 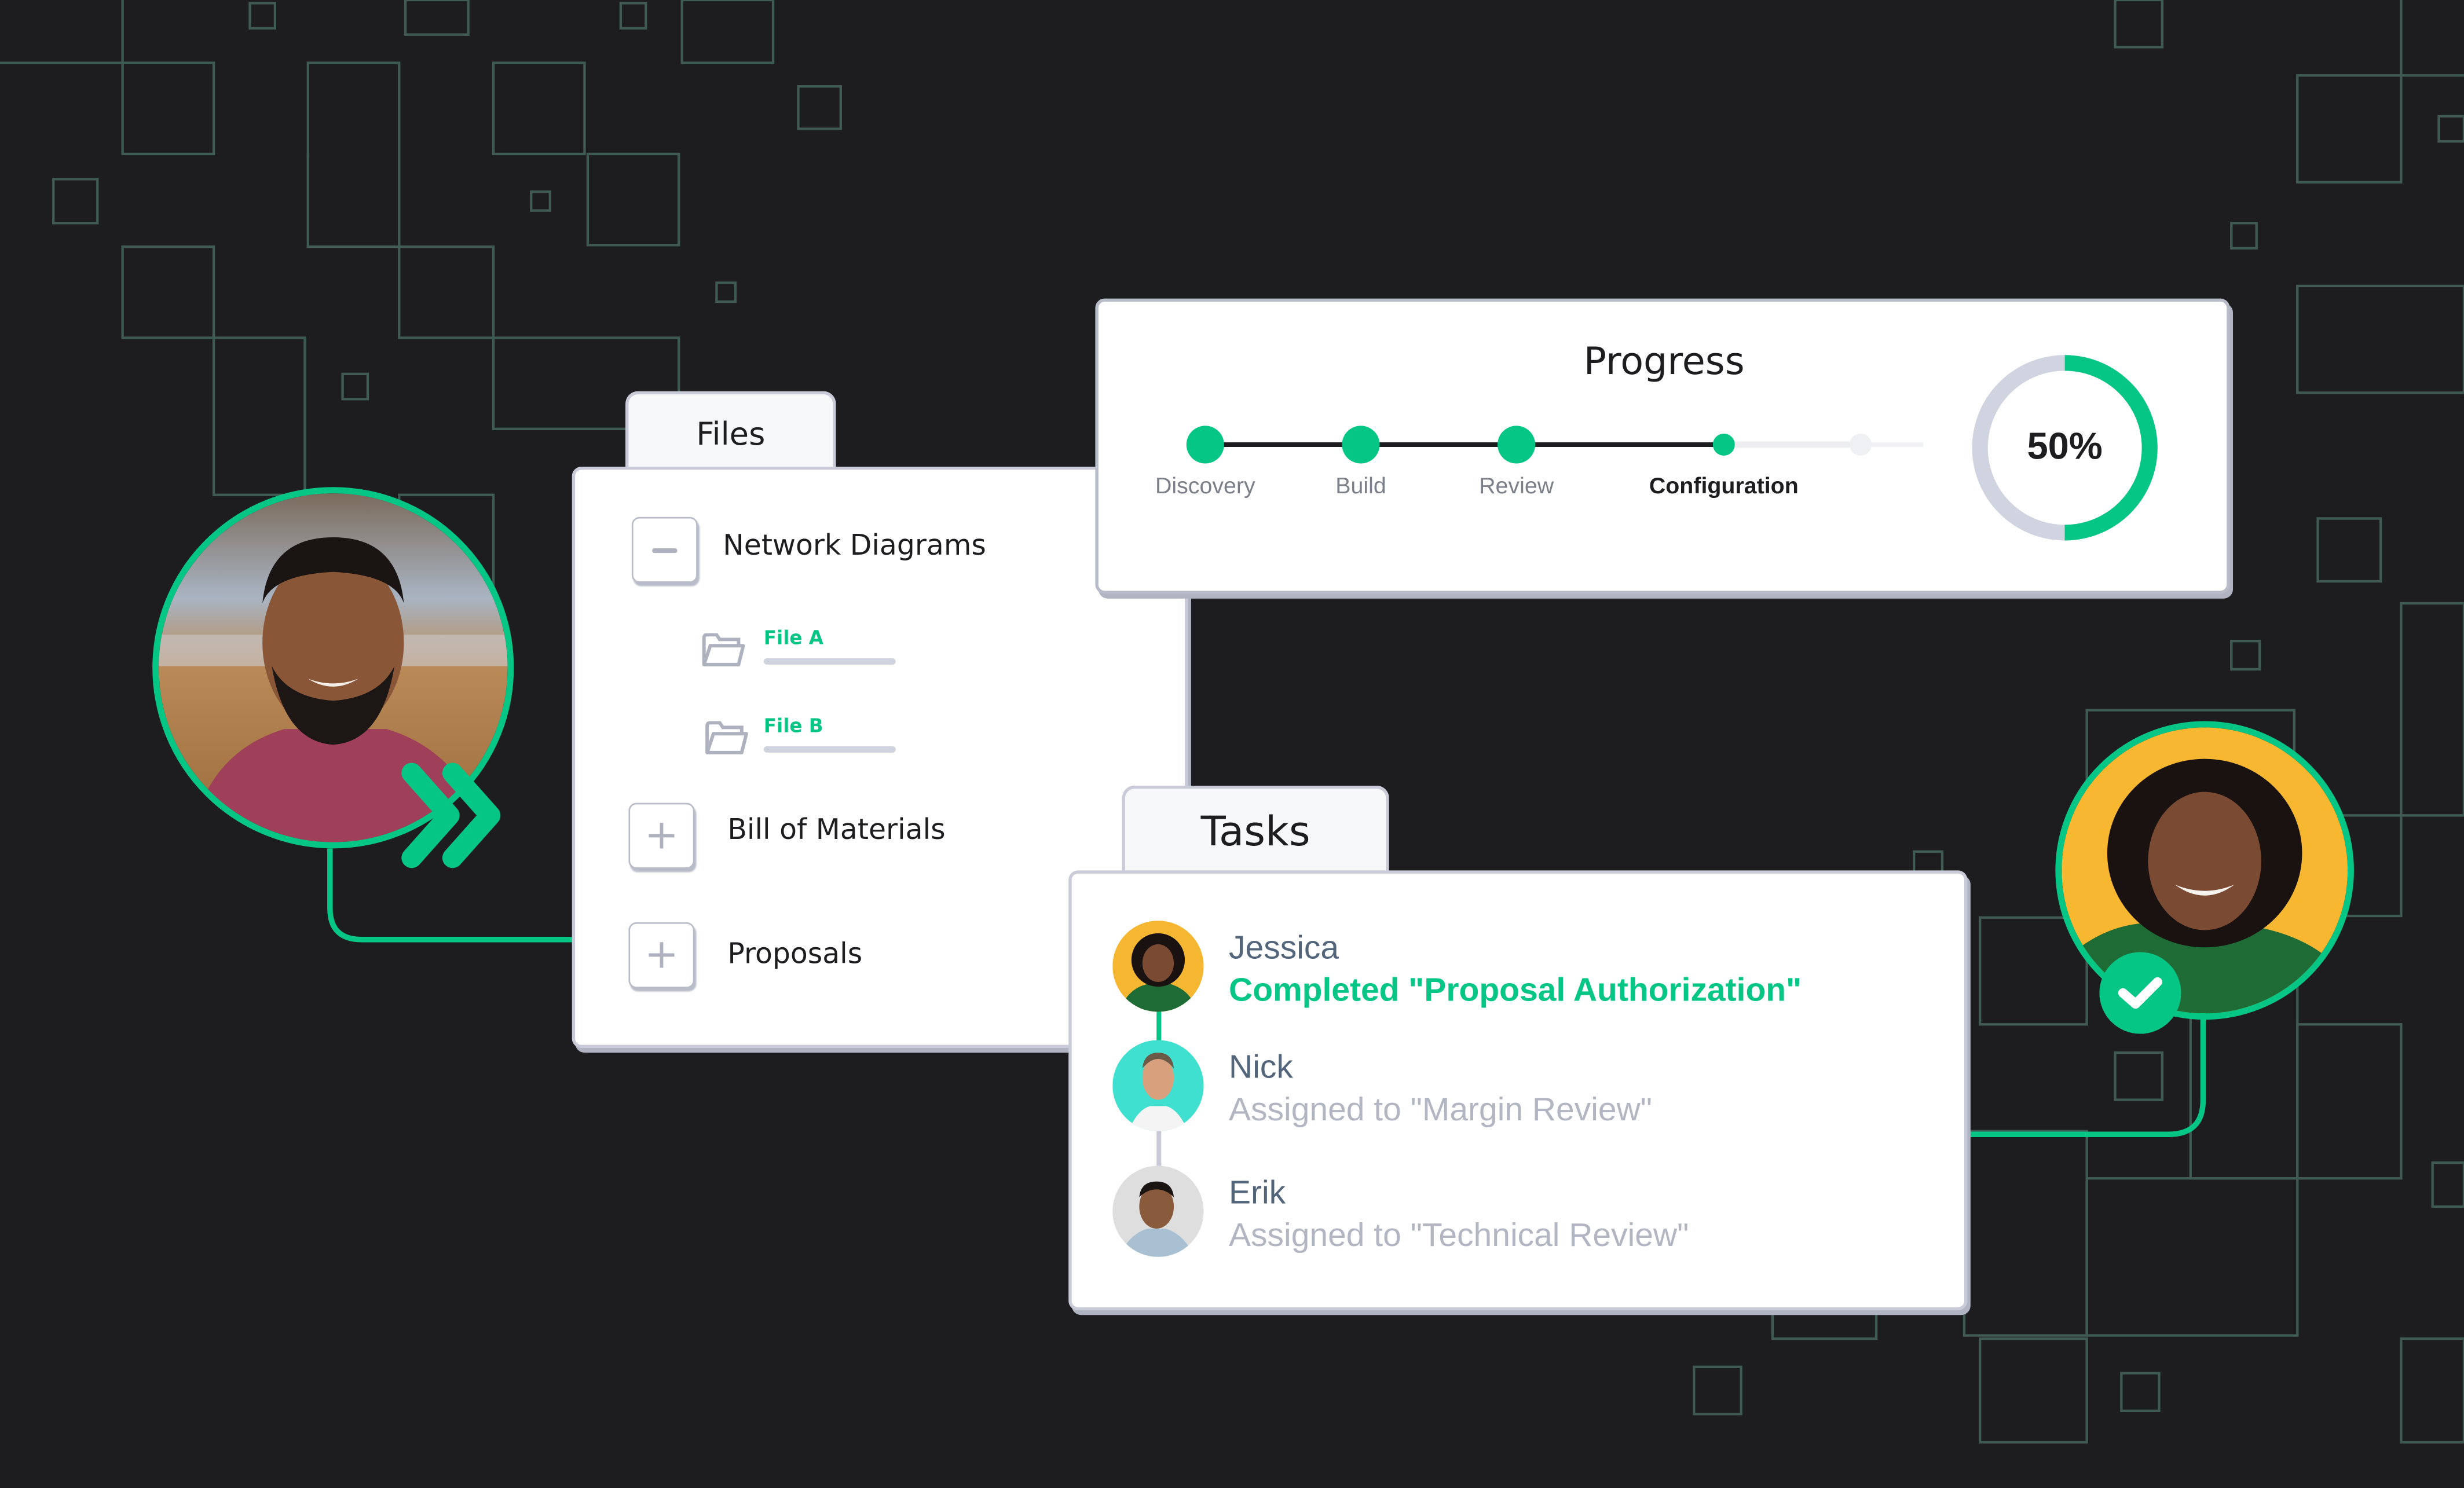 What do you see at coordinates (1382, 1085) in the screenshot?
I see `task-item: Nick Assigned to "Margin Review"` at bounding box center [1382, 1085].